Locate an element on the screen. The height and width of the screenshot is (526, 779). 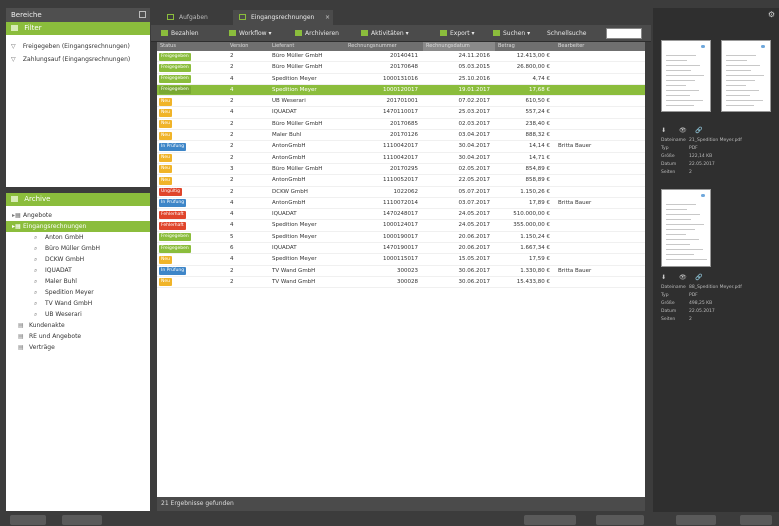
archive-tree-item: ⌕ Spedition Meyer is located at coordinates (78, 292).